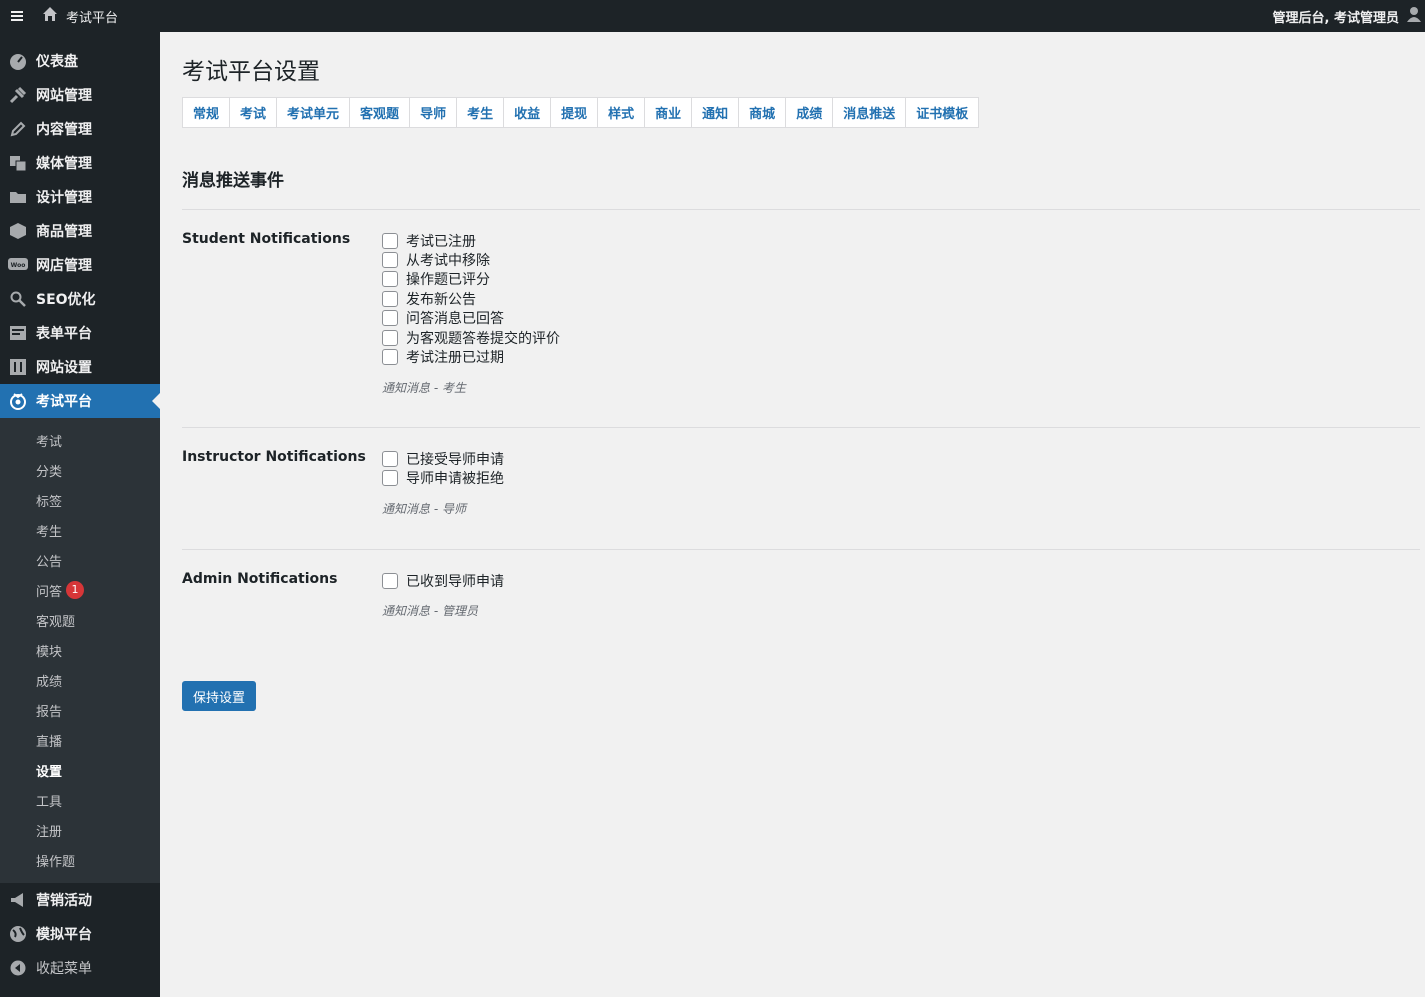  Describe the element at coordinates (471, 337) in the screenshot. I see `option-quiz-feedback: 为客观题答卷提交的评价` at that location.